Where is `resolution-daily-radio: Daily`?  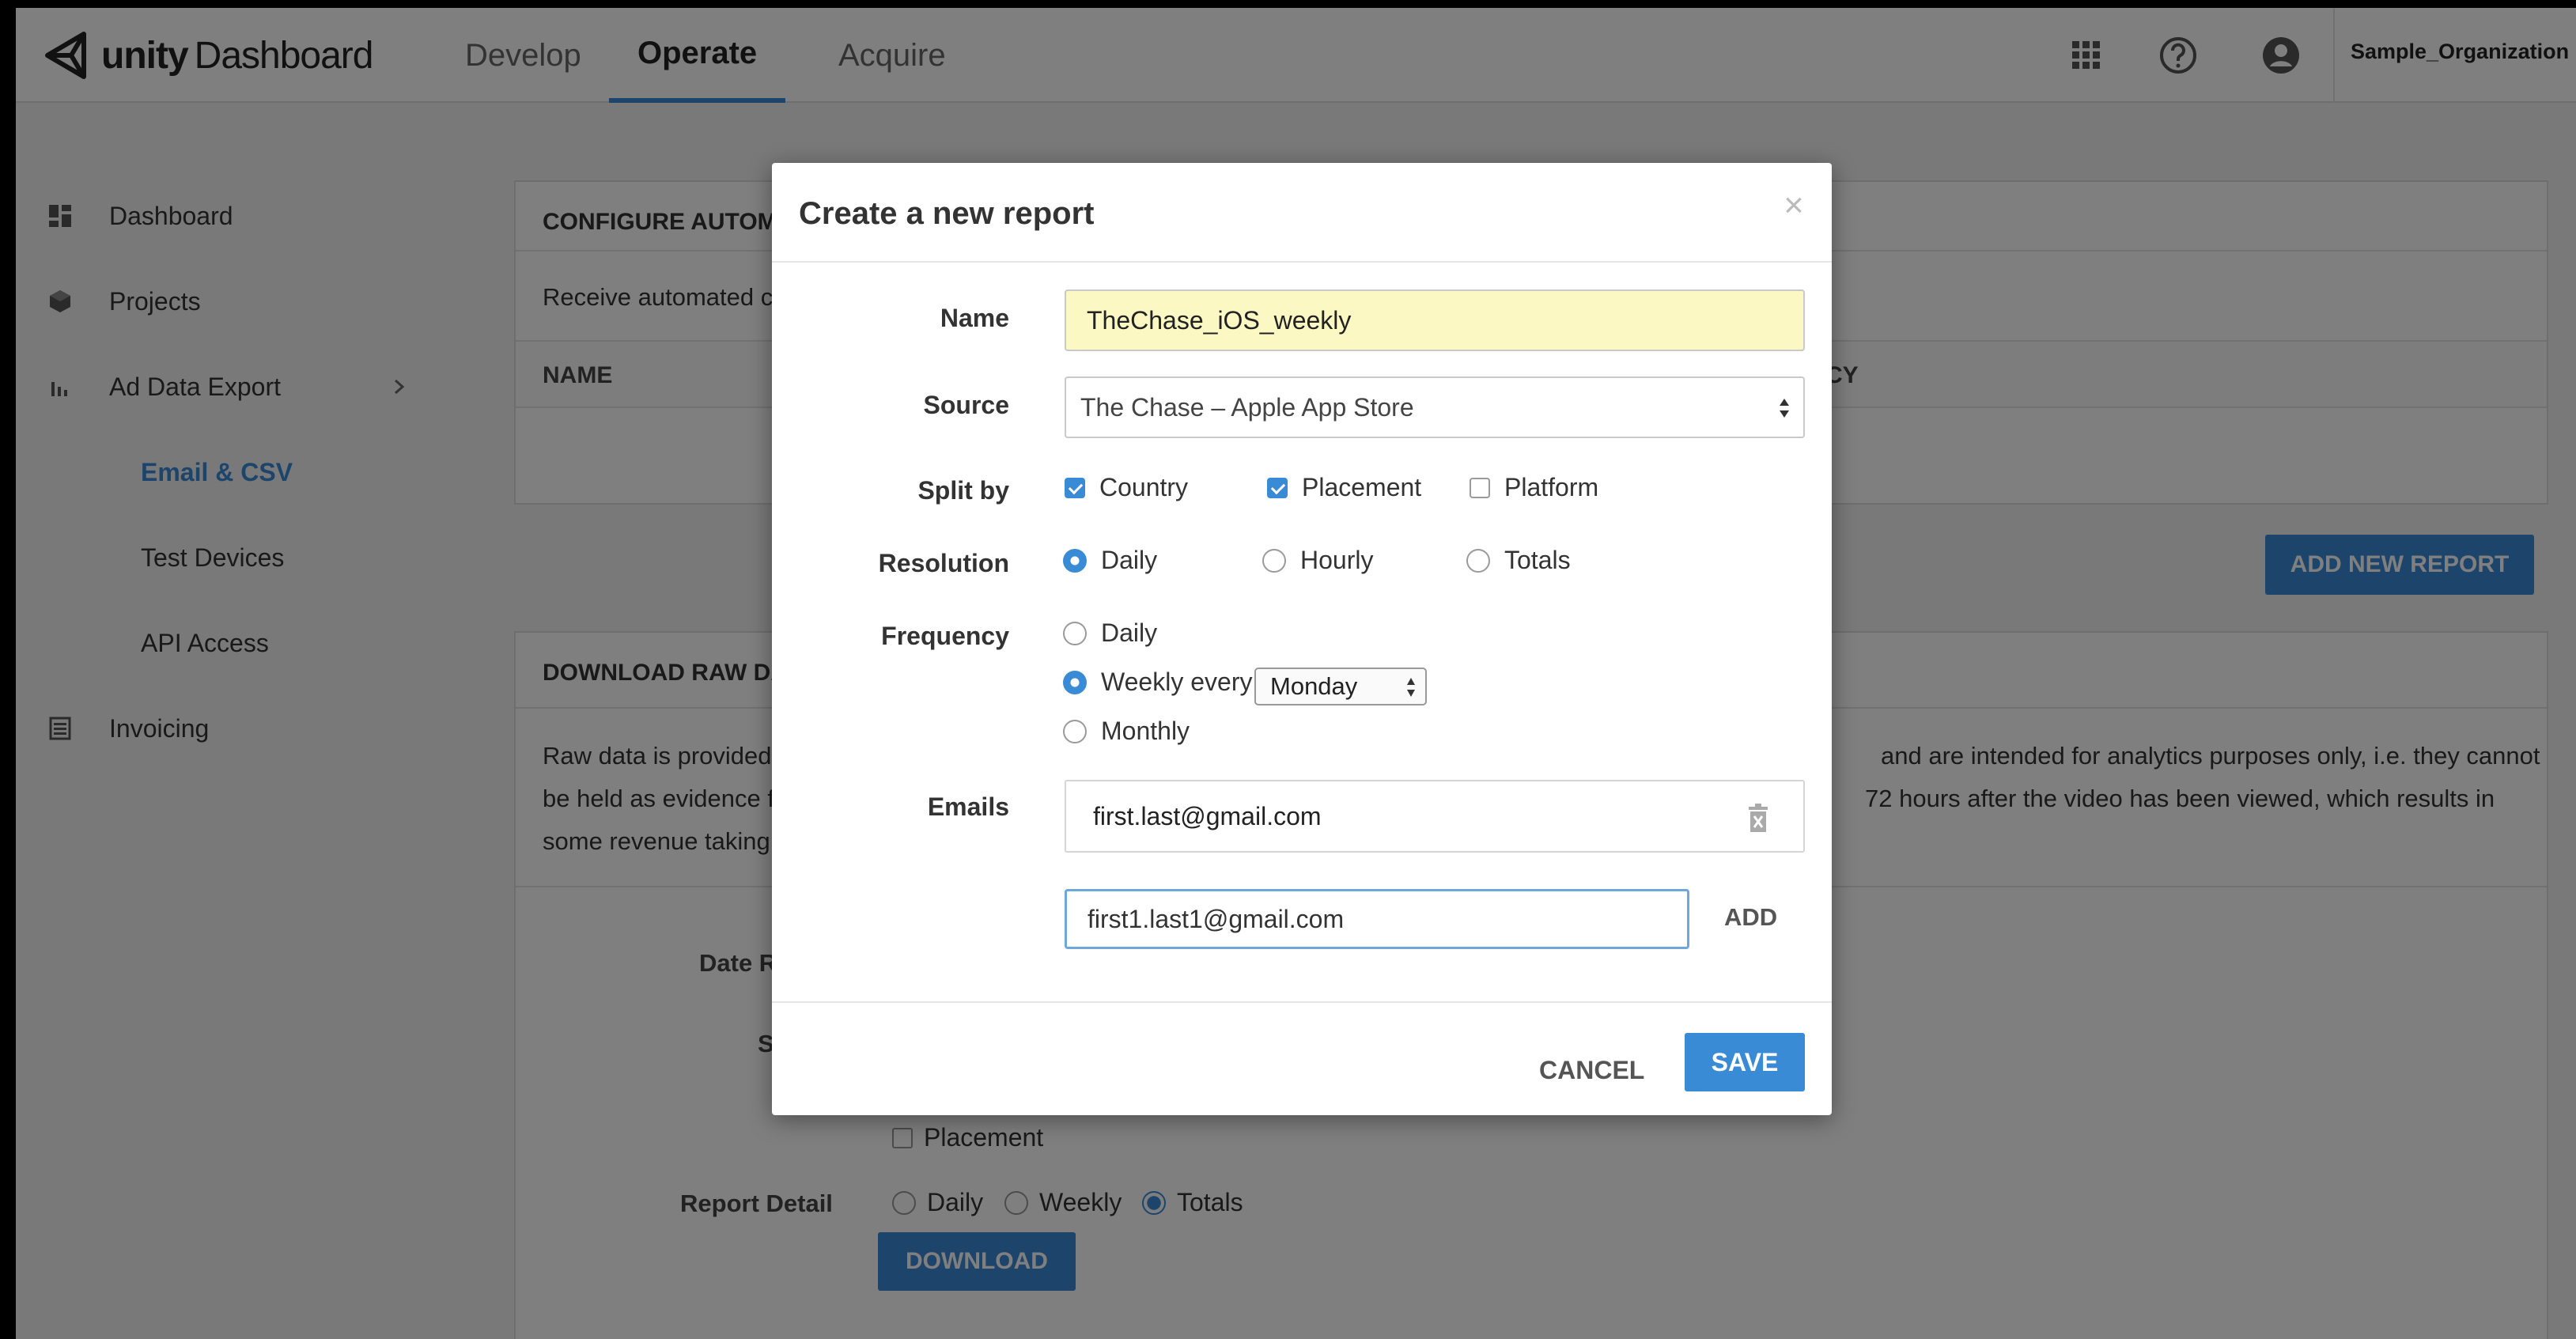
resolution-daily-radio: Daily is located at coordinates (1110, 560).